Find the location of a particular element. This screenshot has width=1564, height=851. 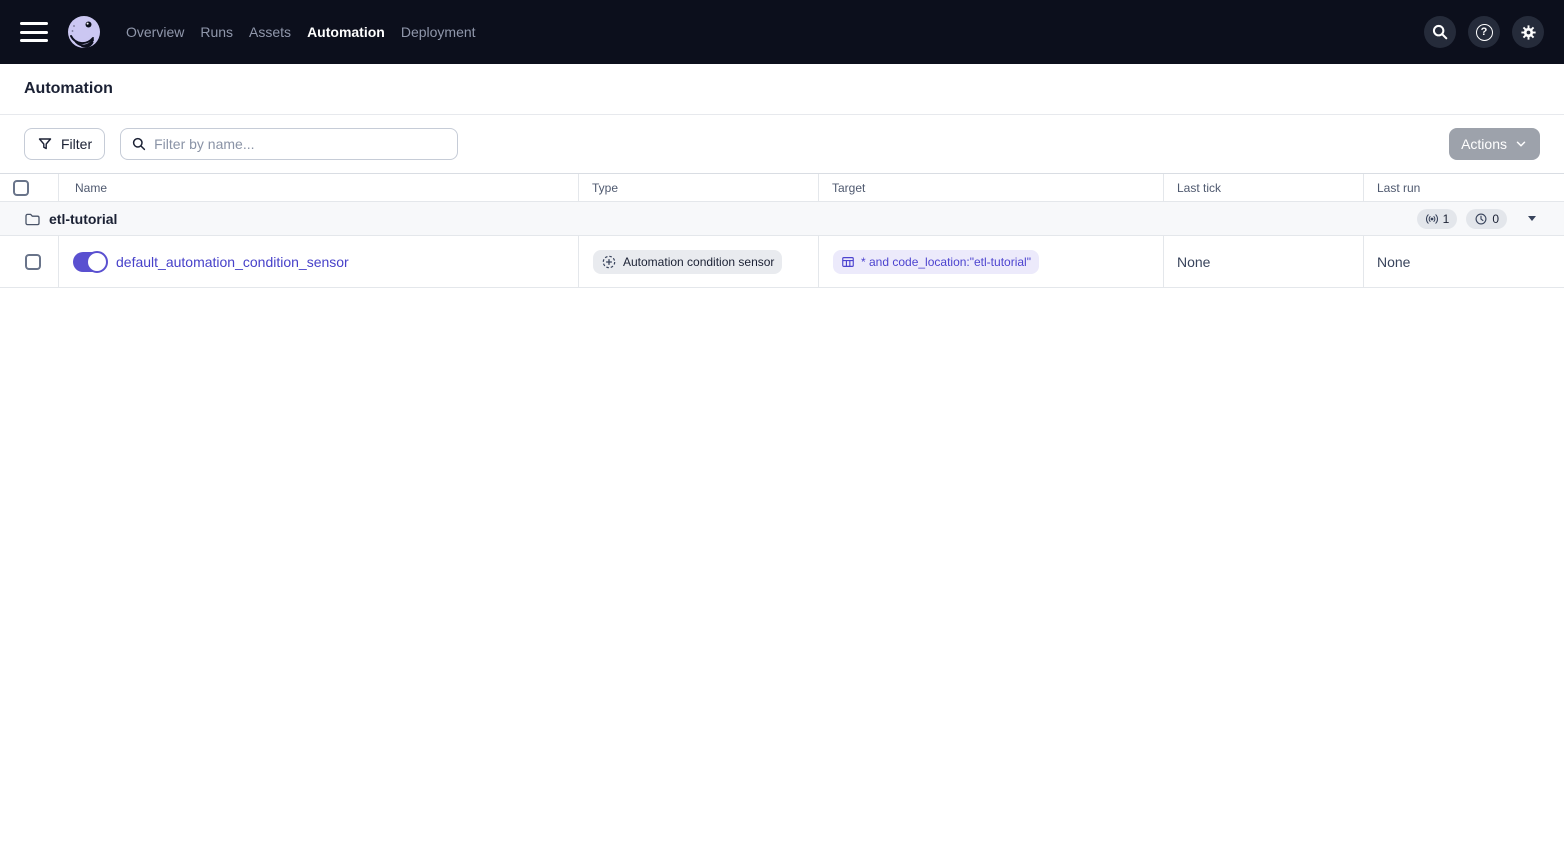

clock-icon is located at coordinates (1481, 218).